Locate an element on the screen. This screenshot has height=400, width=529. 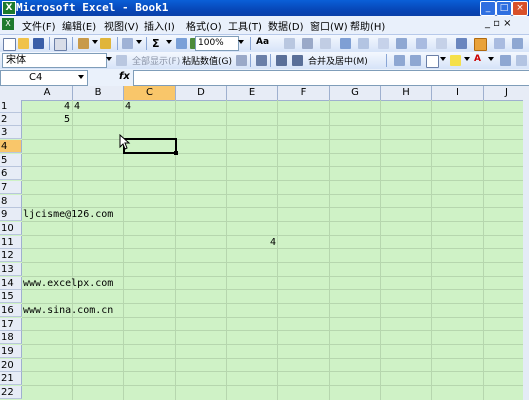
align-left-icon is located at coordinates (281, 60).